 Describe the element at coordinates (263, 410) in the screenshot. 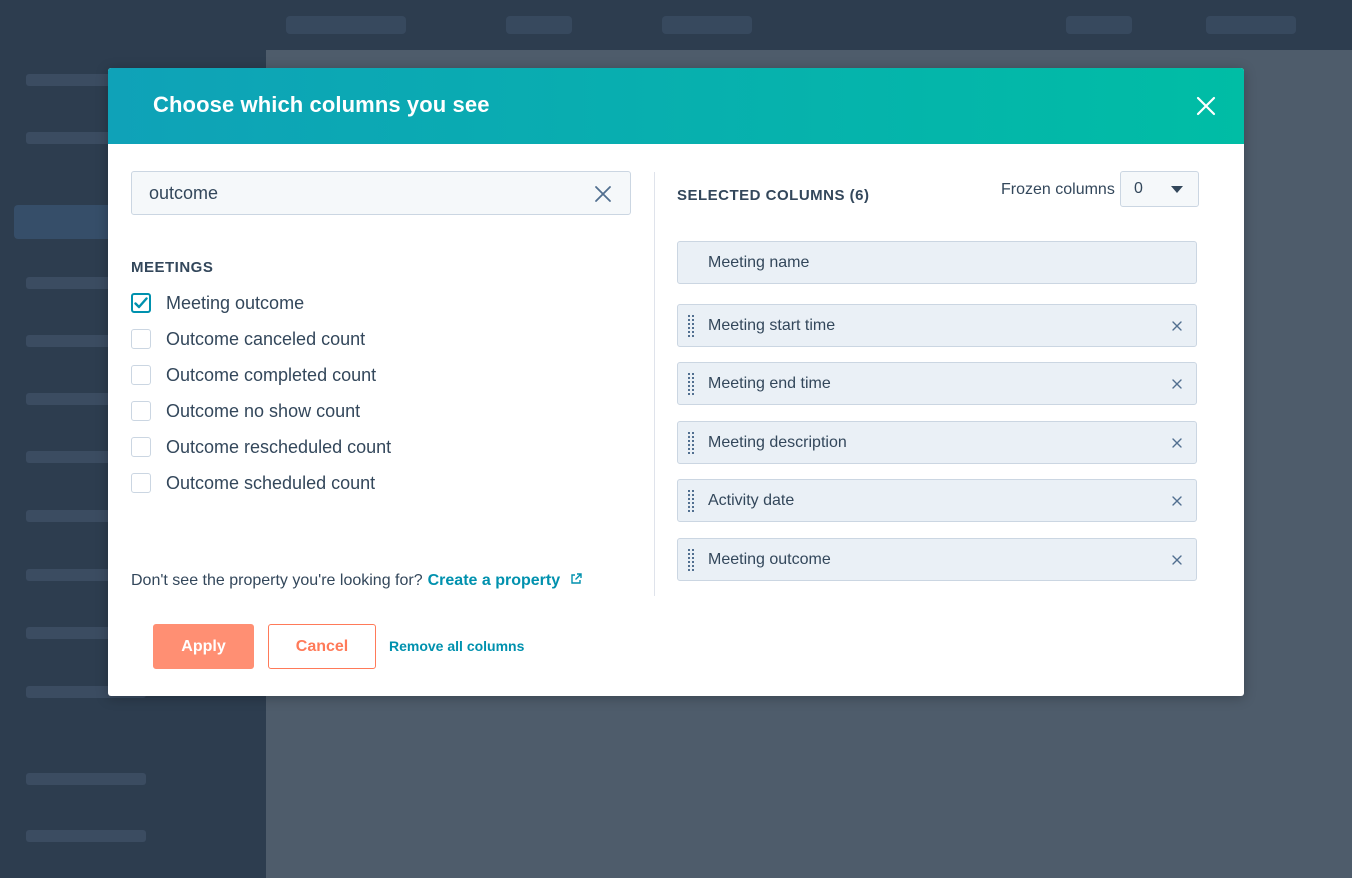

I see `option-label: Outcome no show count` at that location.